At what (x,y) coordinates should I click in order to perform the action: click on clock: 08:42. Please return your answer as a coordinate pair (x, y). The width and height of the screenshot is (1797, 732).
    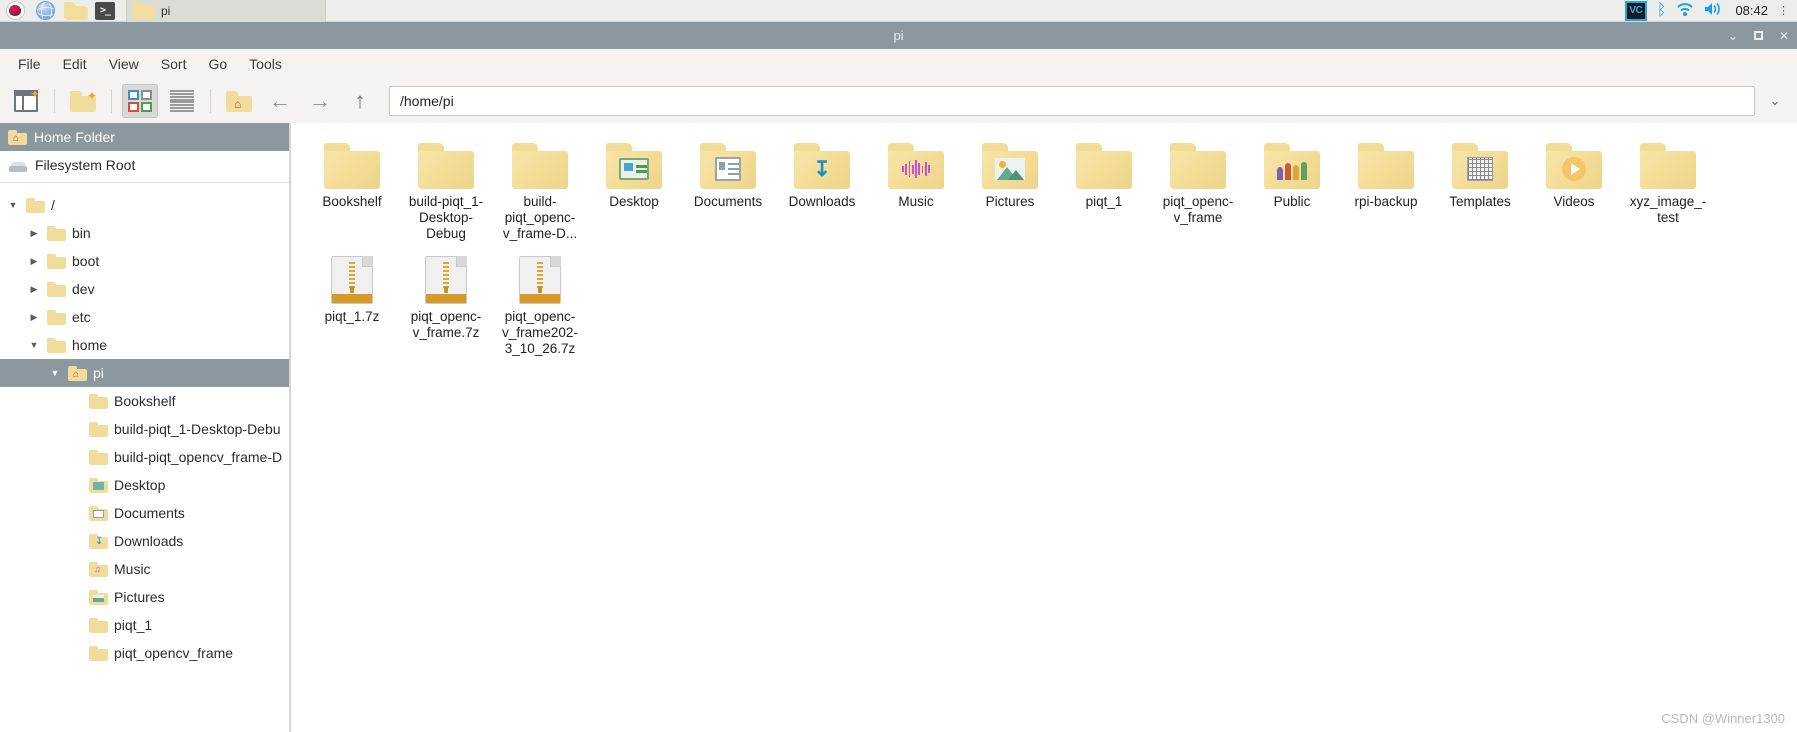
    Looking at the image, I should click on (1750, 10).